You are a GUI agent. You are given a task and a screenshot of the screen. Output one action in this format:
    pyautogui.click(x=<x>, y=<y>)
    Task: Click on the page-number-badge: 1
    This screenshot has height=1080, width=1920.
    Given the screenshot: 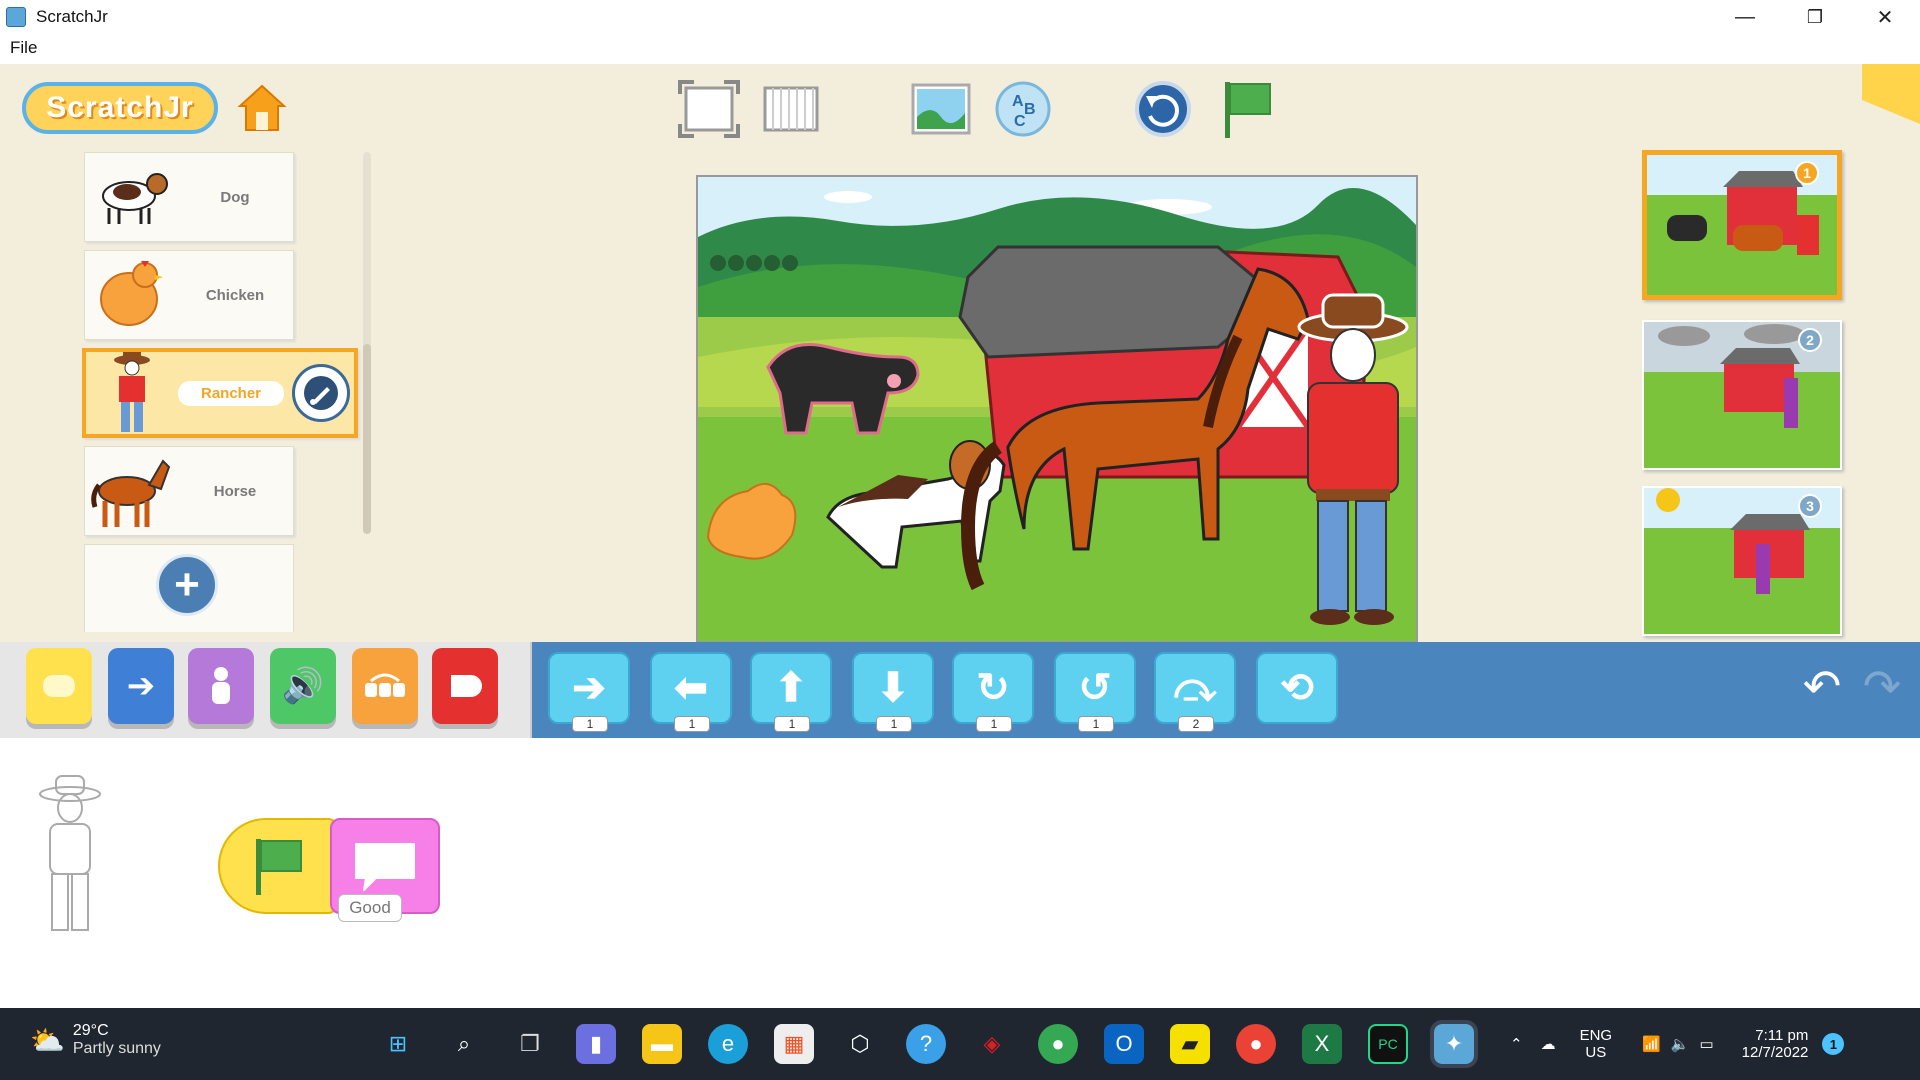 What is the action you would take?
    pyautogui.click(x=1807, y=173)
    